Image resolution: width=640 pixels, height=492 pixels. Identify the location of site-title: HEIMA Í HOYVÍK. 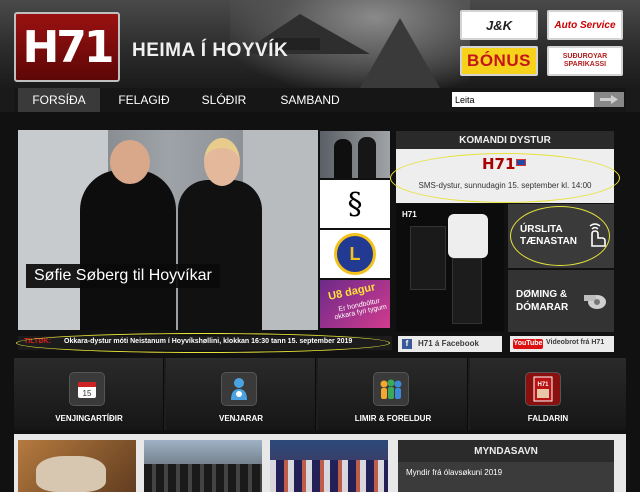
(210, 50).